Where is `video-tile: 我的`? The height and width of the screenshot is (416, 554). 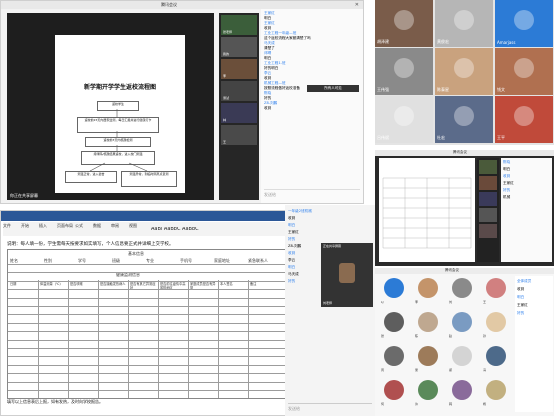 video-tile: 我的 is located at coordinates (239, 47).